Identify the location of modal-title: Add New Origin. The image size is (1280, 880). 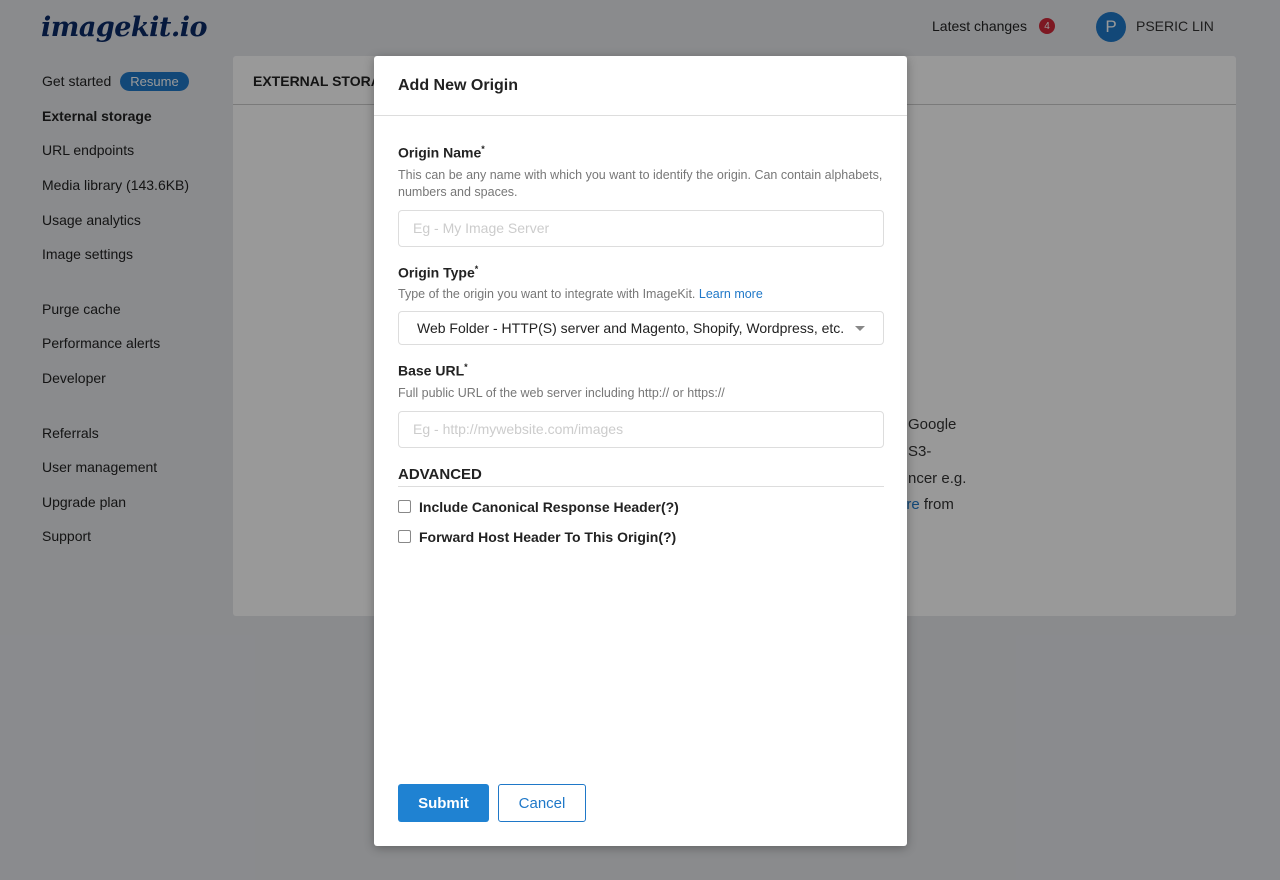
(640, 86).